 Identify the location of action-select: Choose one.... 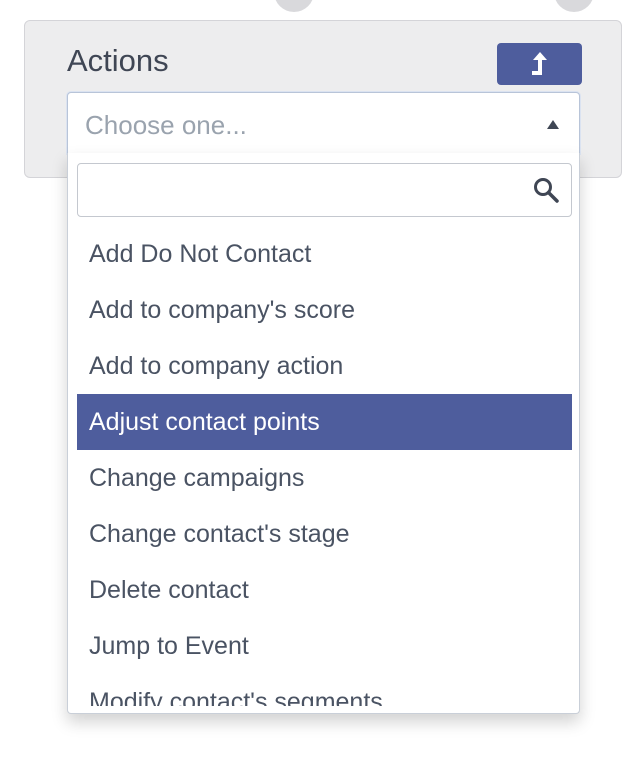
(323, 123).